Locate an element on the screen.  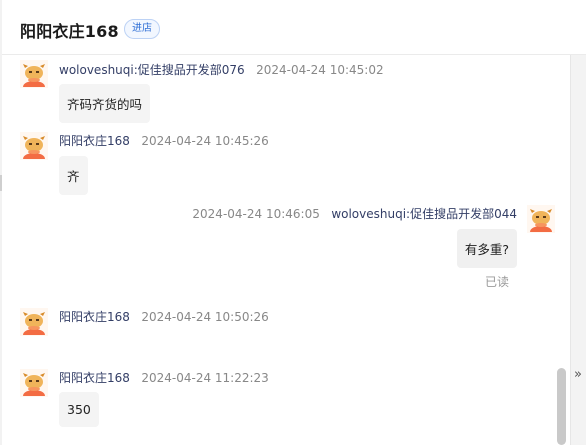
message-meta: 阳阳衣庄168 2024-04-24 10:50:26 is located at coordinates (164, 316).